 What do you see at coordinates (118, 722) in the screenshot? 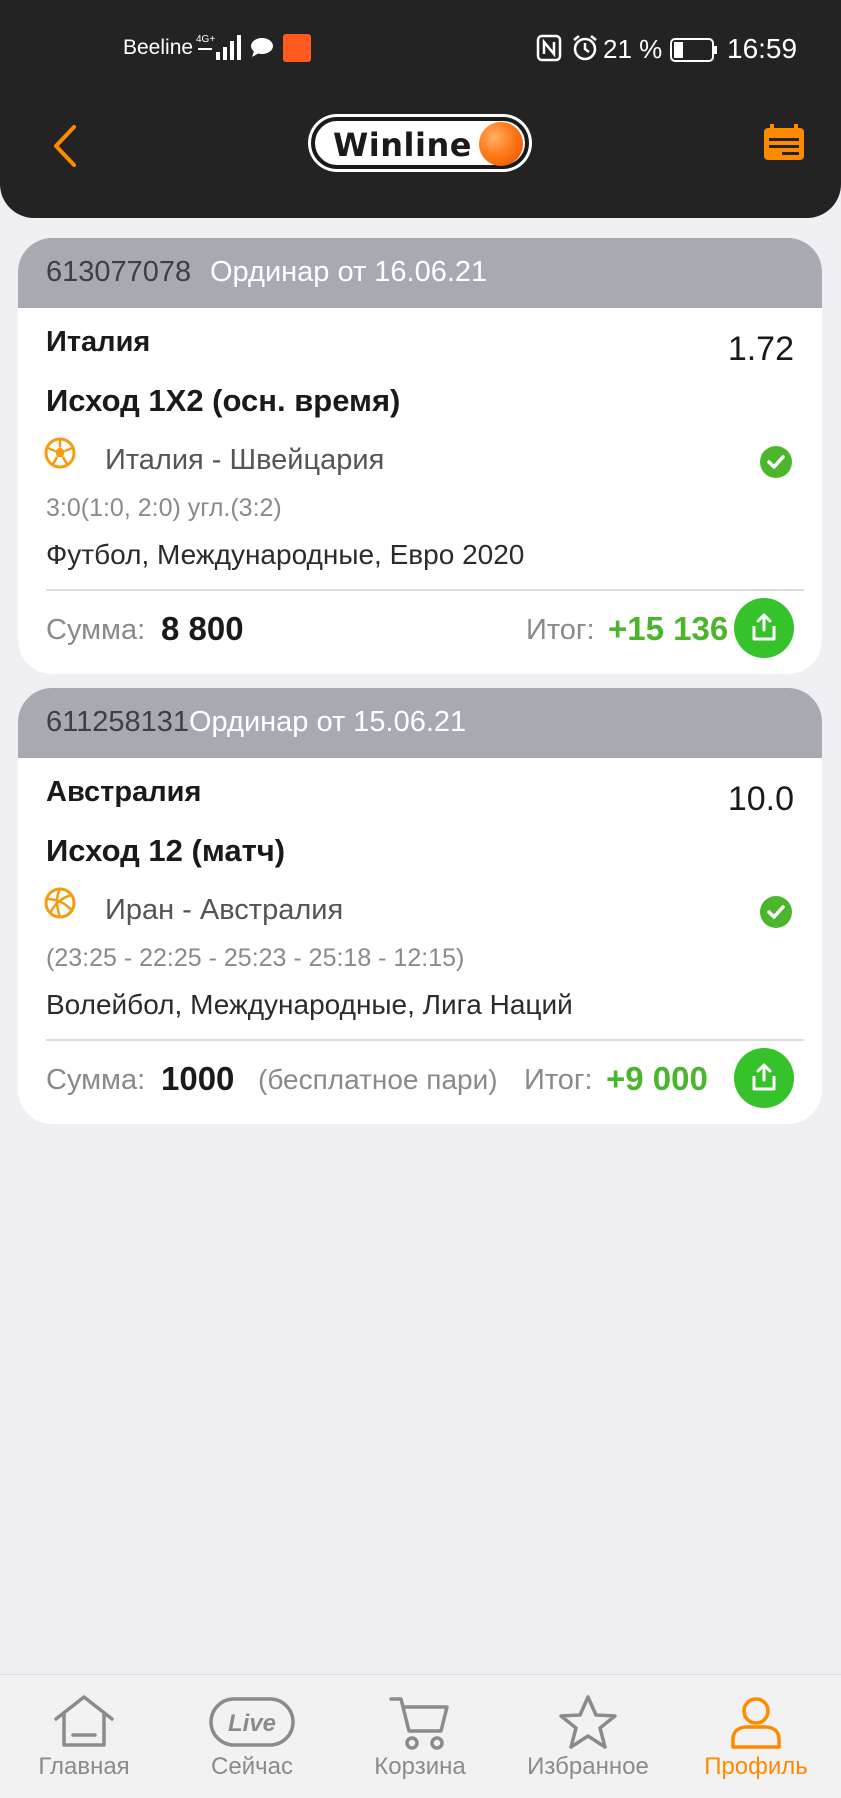
I see `bet-id: 611258131` at bounding box center [118, 722].